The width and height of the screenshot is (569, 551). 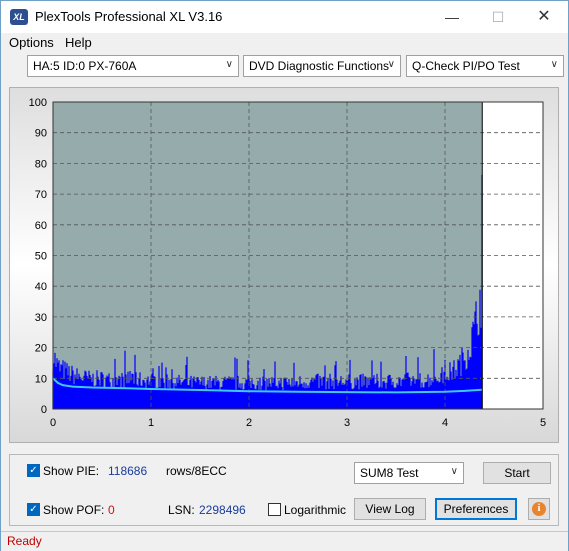 I want to click on y-tick-label: 0, so click(x=44, y=410).